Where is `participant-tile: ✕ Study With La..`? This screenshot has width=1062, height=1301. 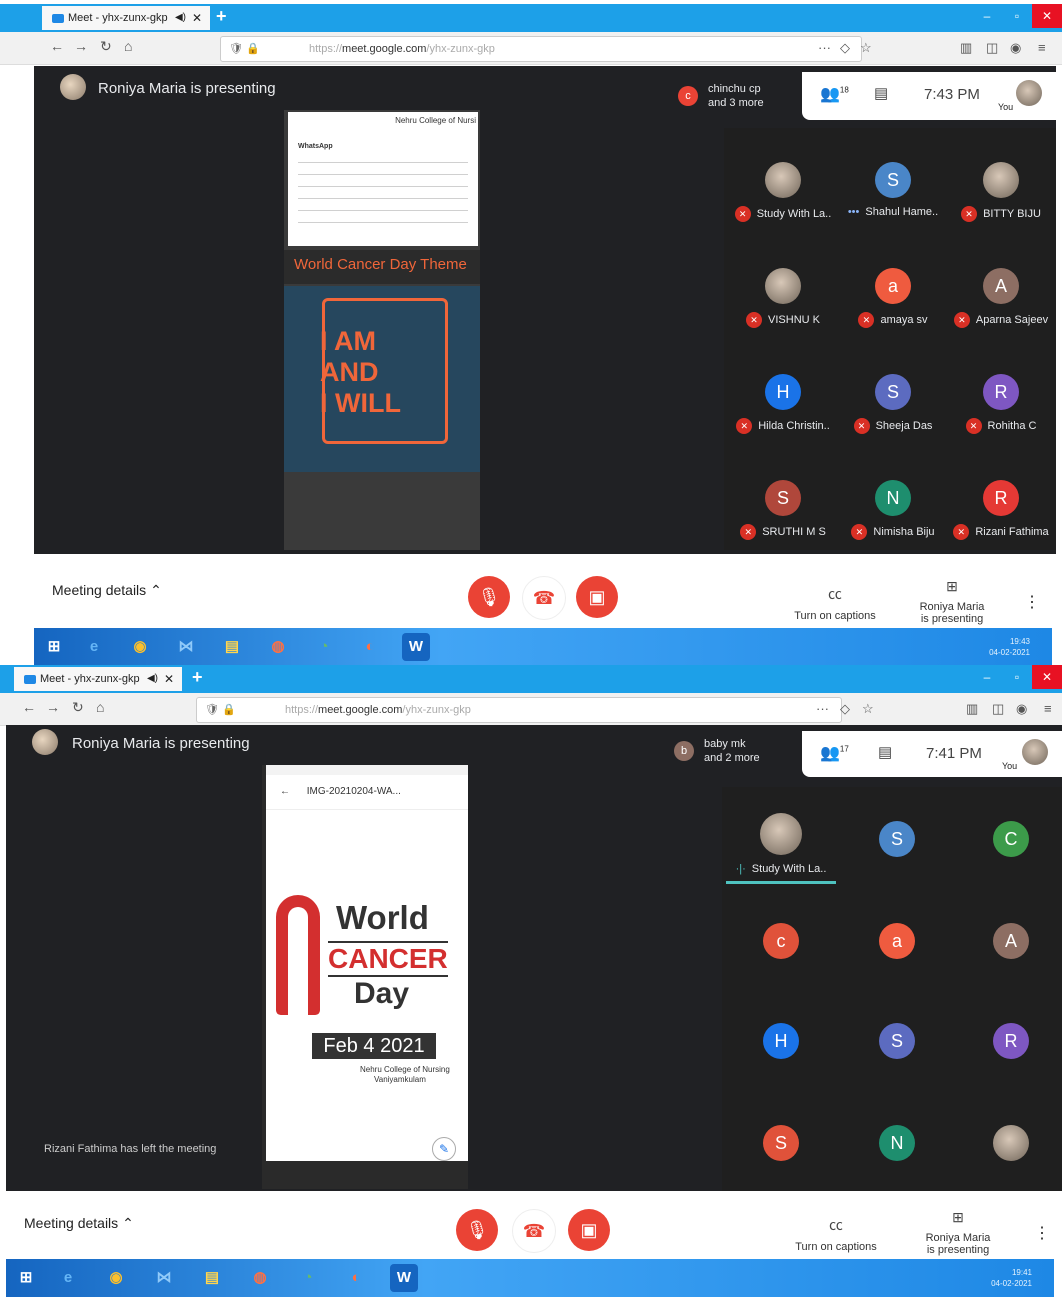
participant-tile: ✕ Study With La.. is located at coordinates (783, 192).